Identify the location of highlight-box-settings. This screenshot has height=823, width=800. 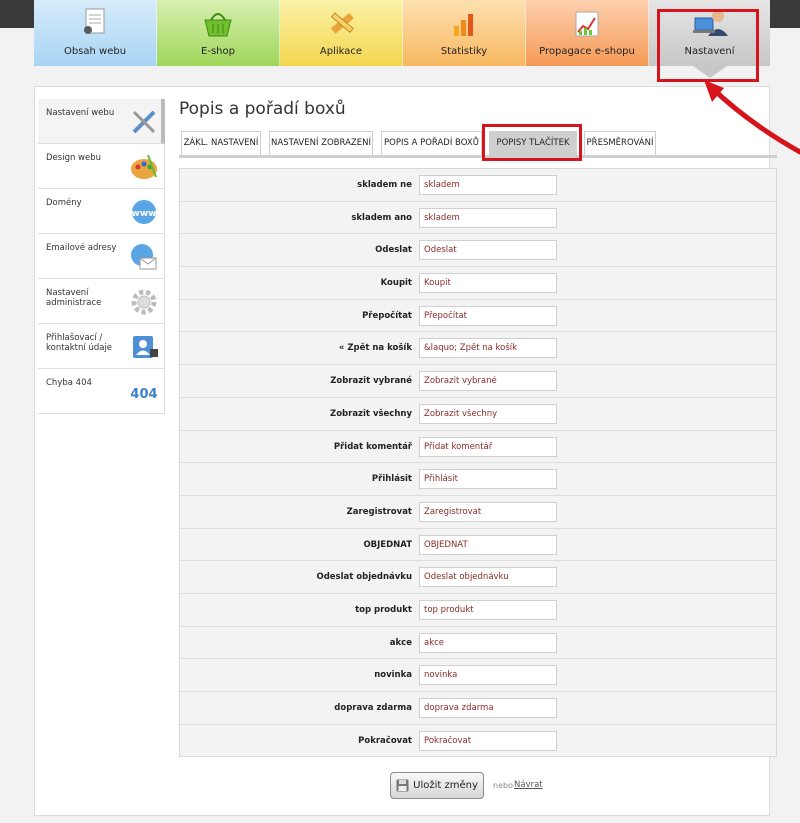
(708, 45).